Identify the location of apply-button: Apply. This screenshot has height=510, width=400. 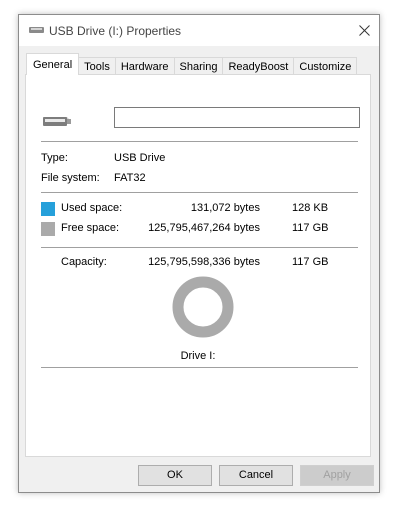
(337, 475).